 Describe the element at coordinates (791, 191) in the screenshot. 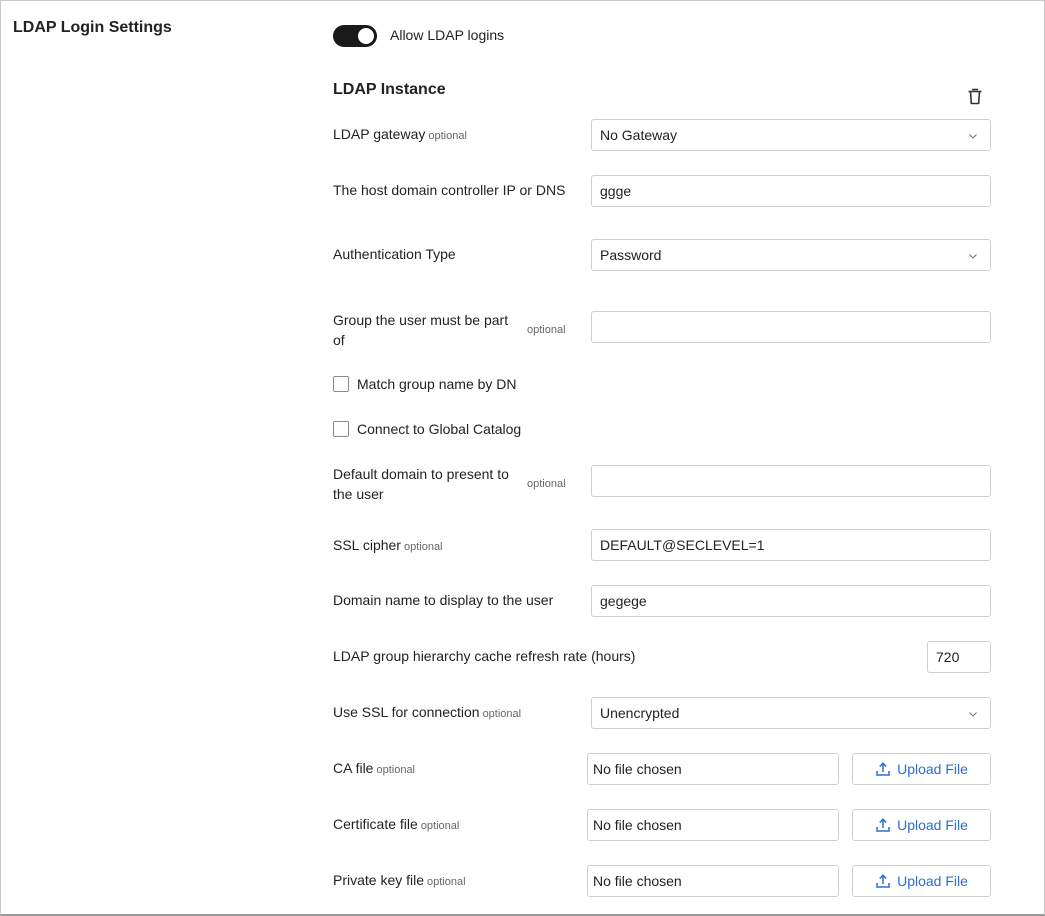

I see `host-input` at that location.